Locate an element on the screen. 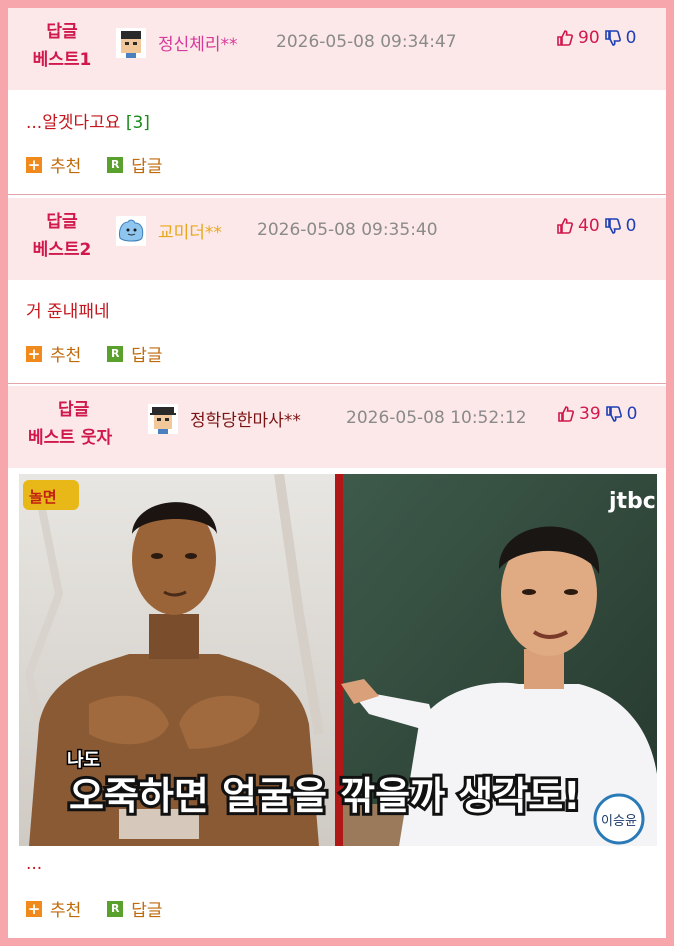 The height and width of the screenshot is (946, 674). nickname: 교미더** is located at coordinates (190, 230).